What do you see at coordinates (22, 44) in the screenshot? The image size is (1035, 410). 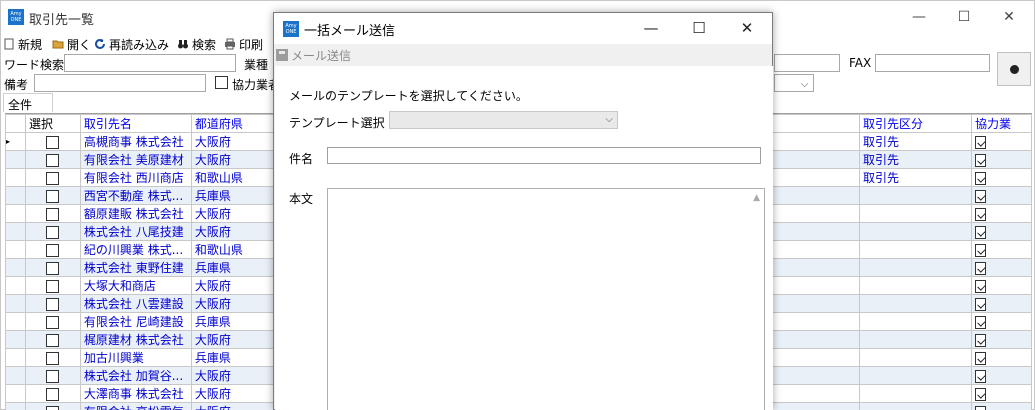 I see `new-button: 新規` at bounding box center [22, 44].